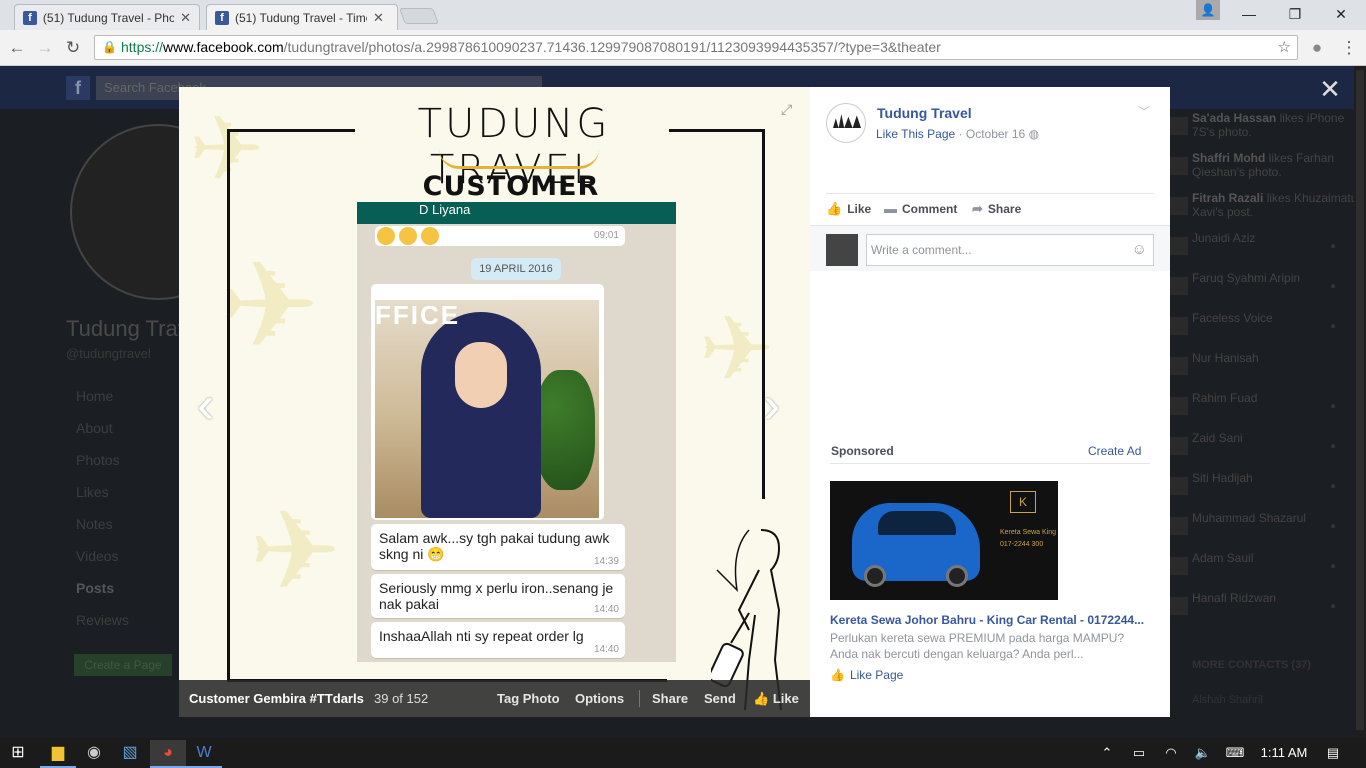  Describe the element at coordinates (1330, 89) in the screenshot. I see `close-theater-icon: ✕` at that location.